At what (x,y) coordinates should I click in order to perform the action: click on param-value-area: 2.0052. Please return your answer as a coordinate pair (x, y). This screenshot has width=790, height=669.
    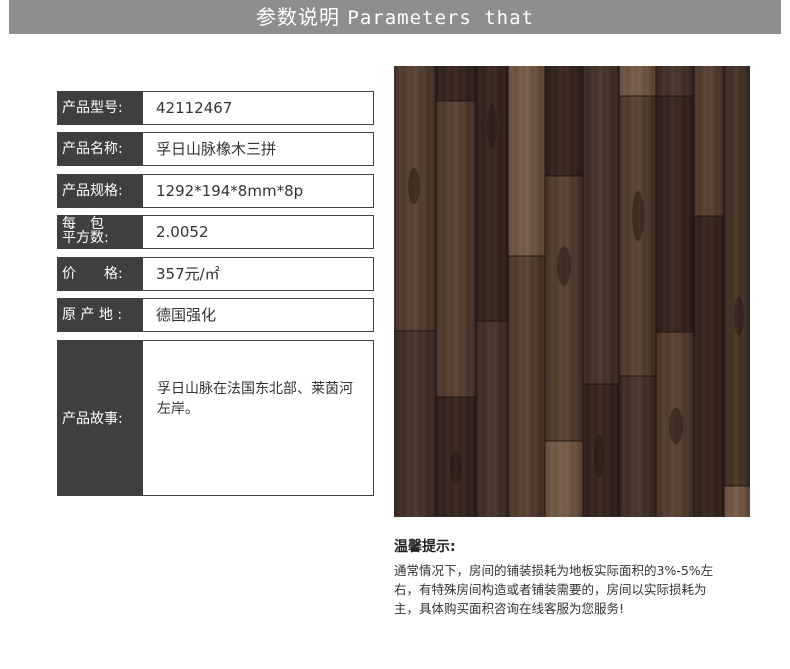
    Looking at the image, I should click on (258, 232).